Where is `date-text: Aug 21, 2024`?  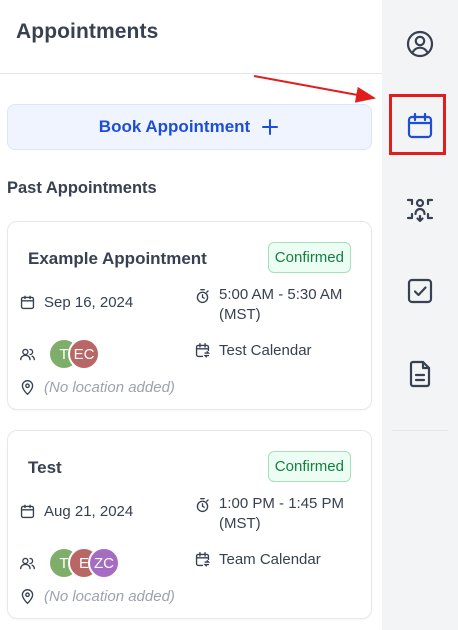
date-text: Aug 21, 2024 is located at coordinates (89, 511).